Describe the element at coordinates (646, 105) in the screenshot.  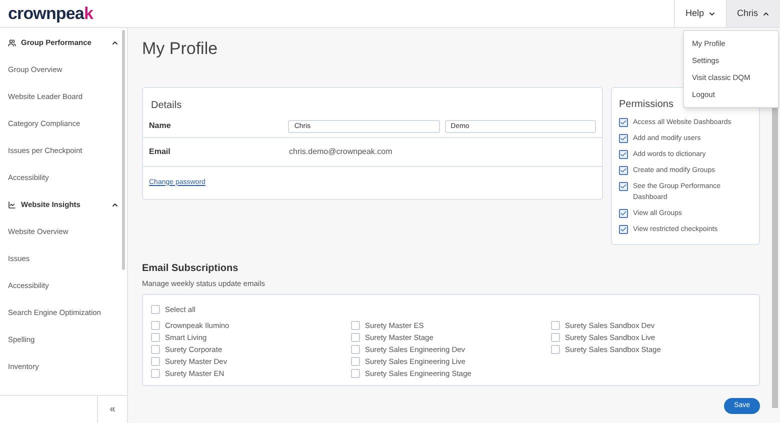
I see `card-title: Permissions` at that location.